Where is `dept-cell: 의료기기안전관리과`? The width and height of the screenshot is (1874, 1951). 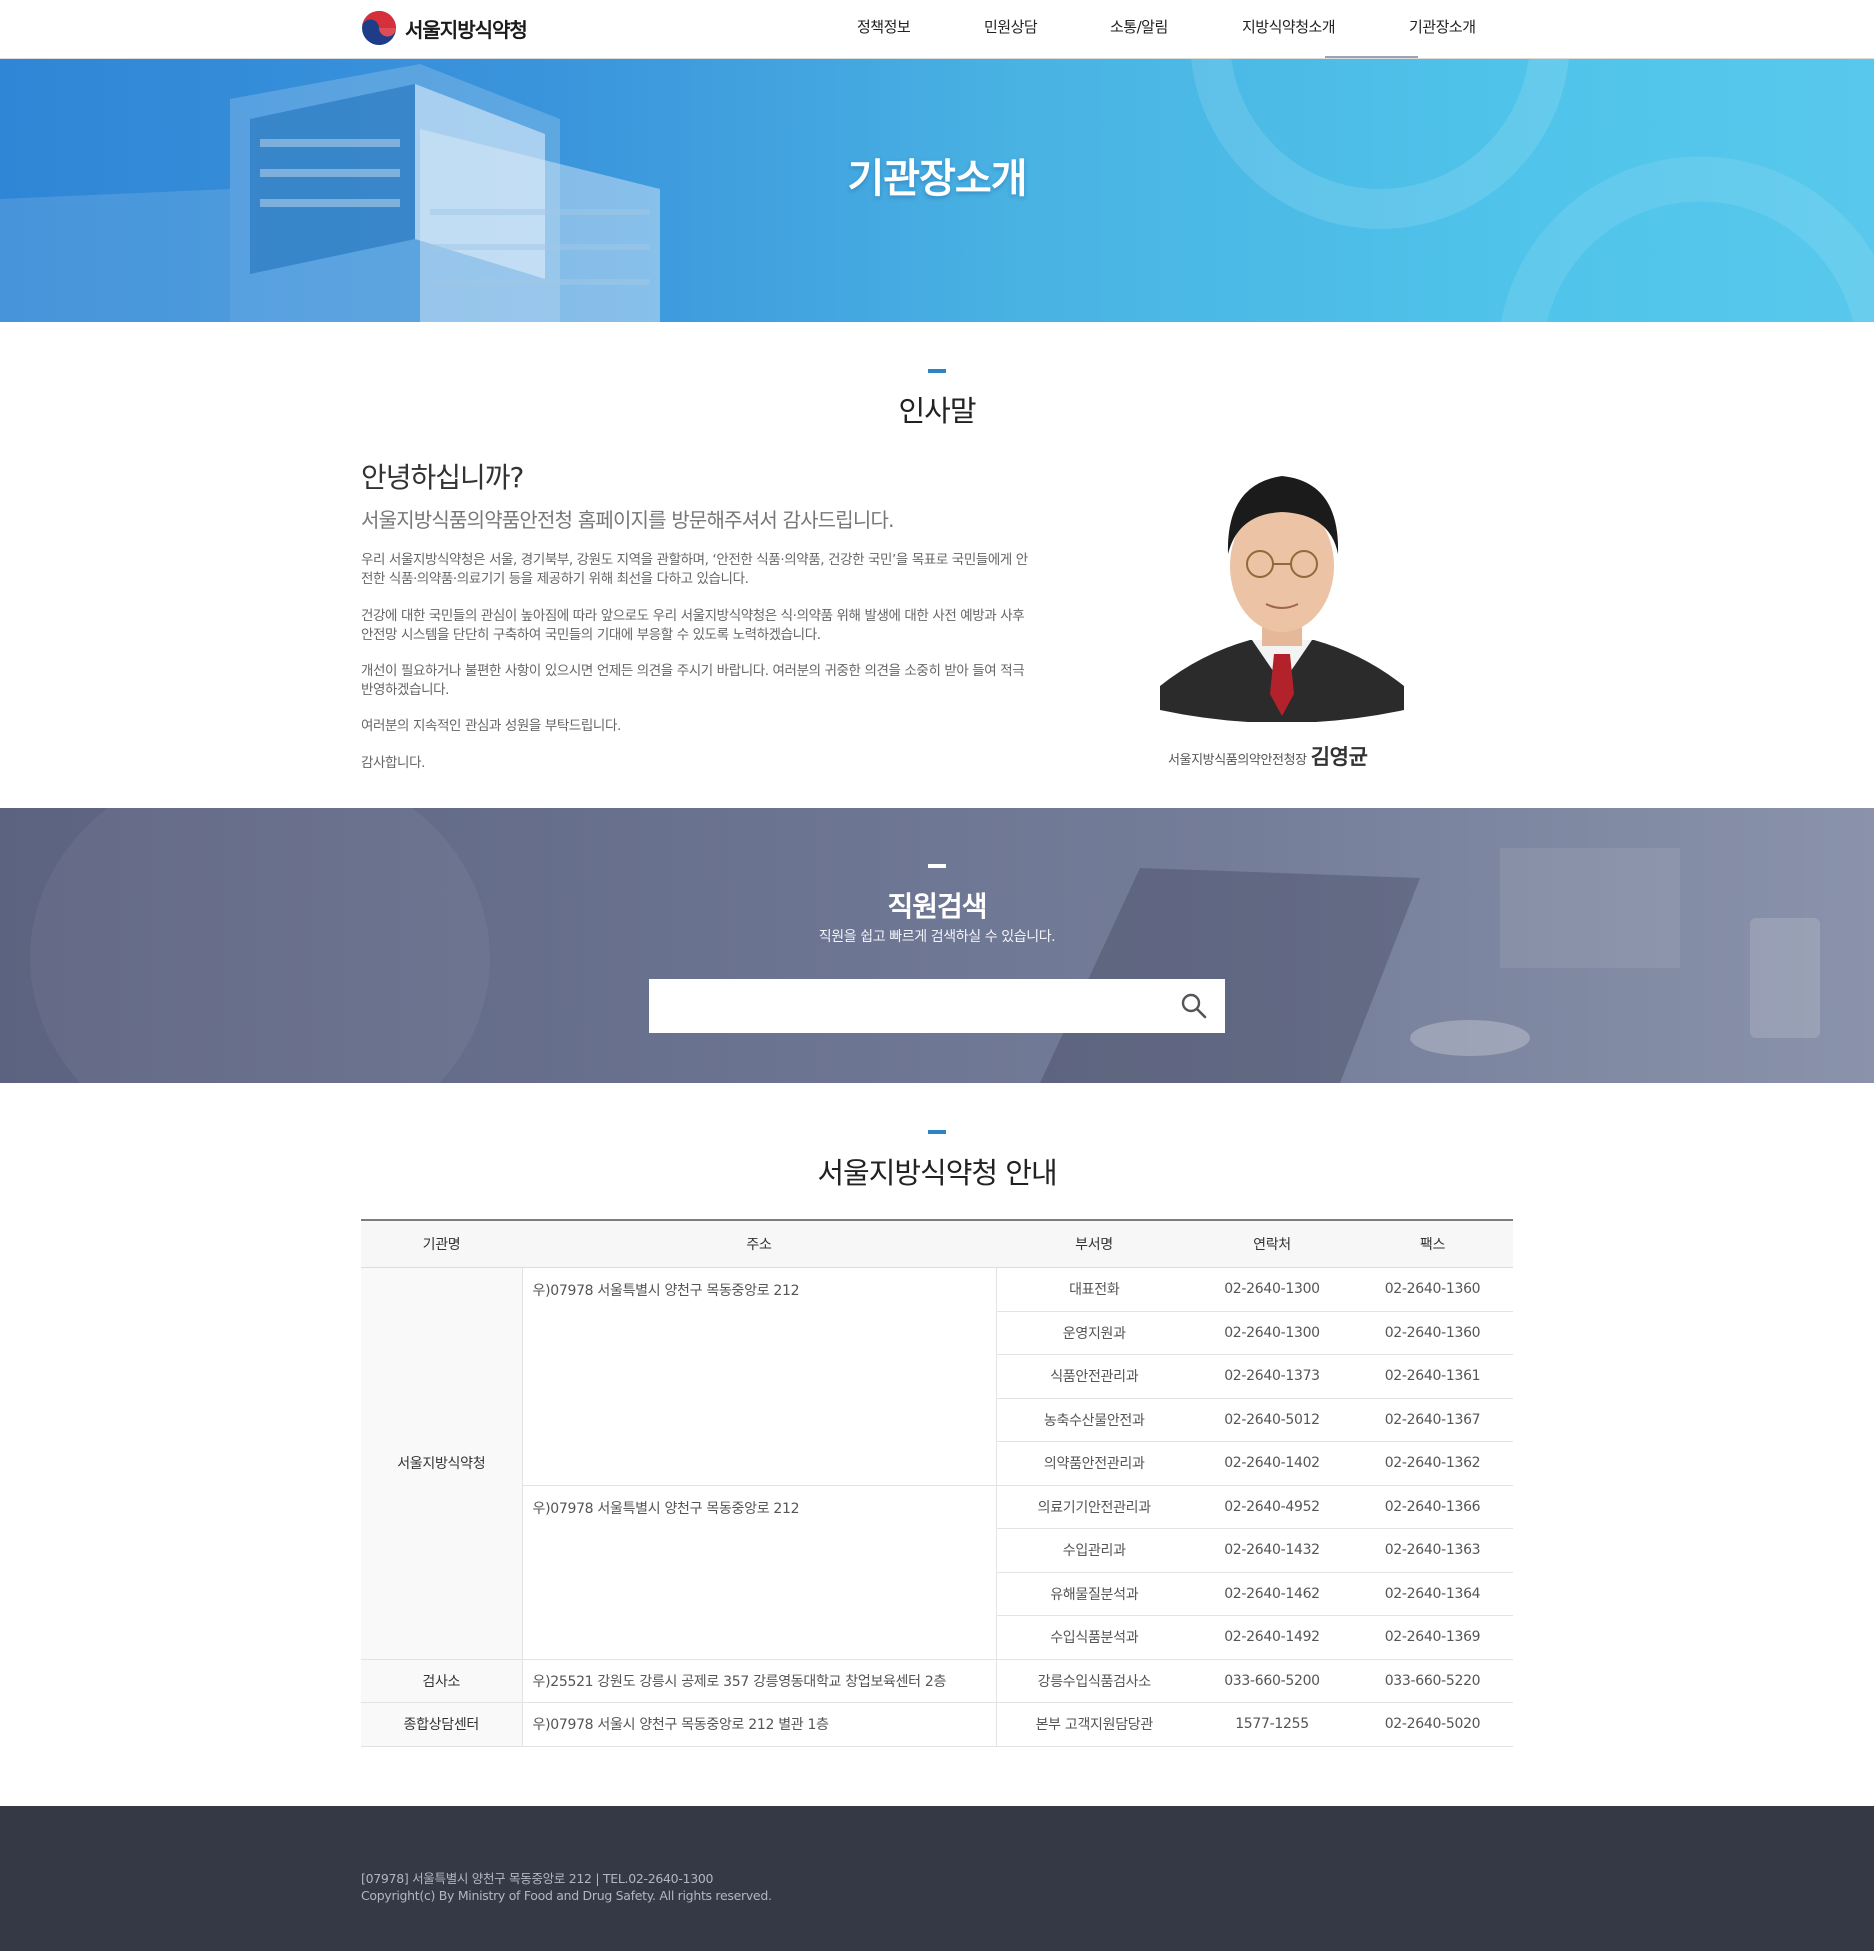 dept-cell: 의료기기안전관리과 is located at coordinates (1094, 1507).